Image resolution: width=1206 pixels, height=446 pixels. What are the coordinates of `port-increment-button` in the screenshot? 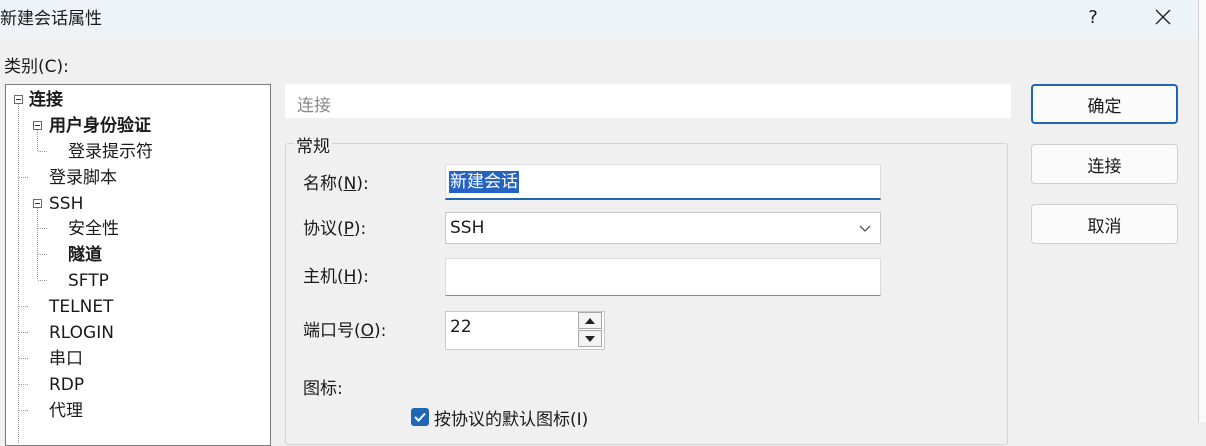 It's located at (590, 320).